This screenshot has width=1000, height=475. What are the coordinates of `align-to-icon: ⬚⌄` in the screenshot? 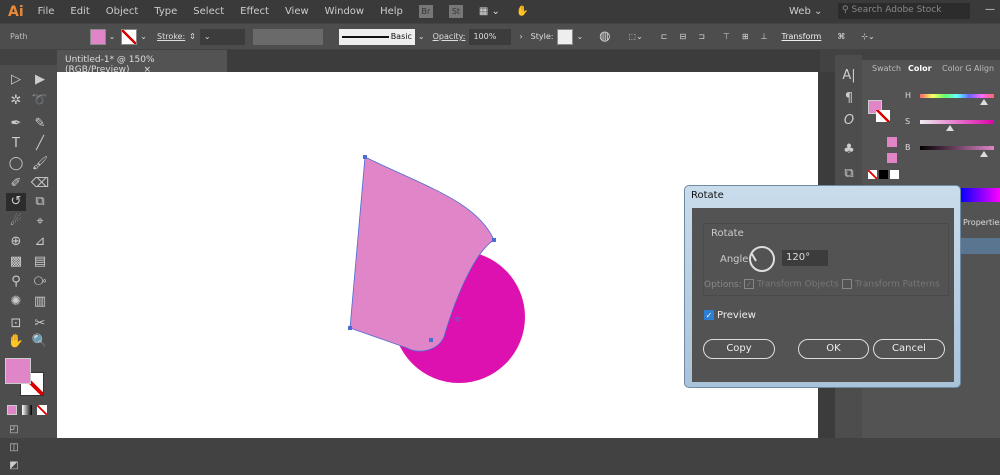 It's located at (636, 36).